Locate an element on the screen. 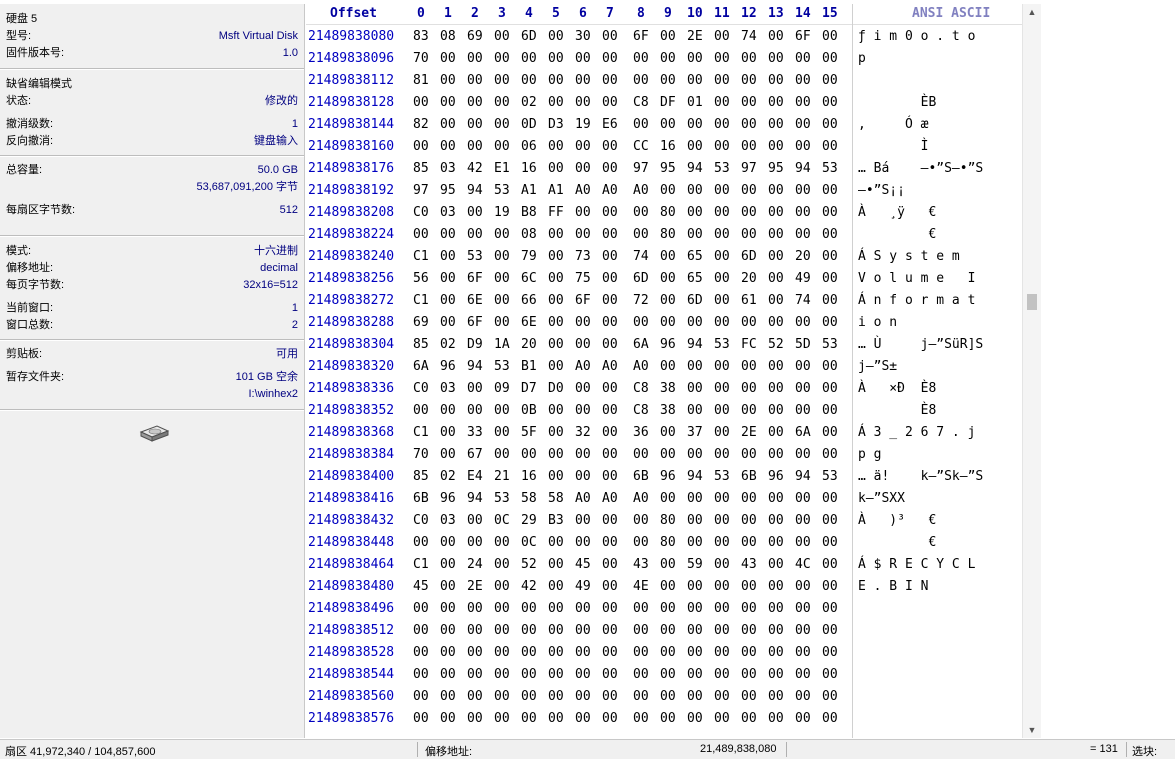 This screenshot has height=759, width=1175. hex-byte: 38 is located at coordinates (668, 389).